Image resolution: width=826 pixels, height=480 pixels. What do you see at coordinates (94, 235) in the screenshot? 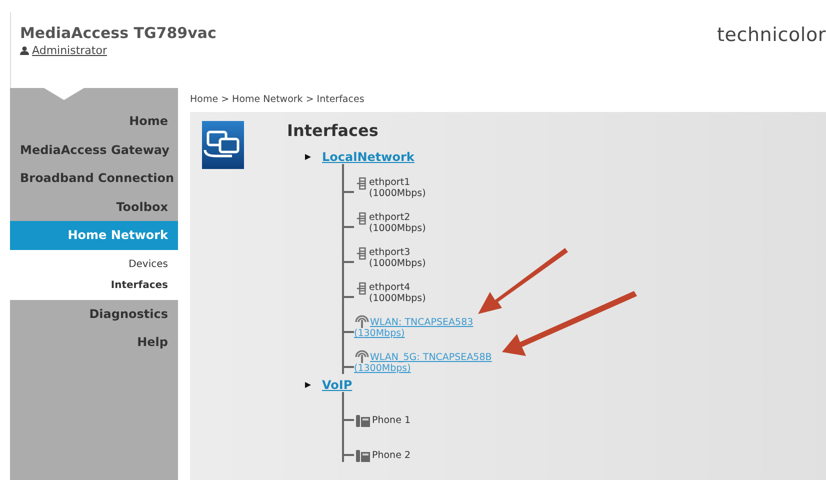
I see `nav-item: Home Network` at bounding box center [94, 235].